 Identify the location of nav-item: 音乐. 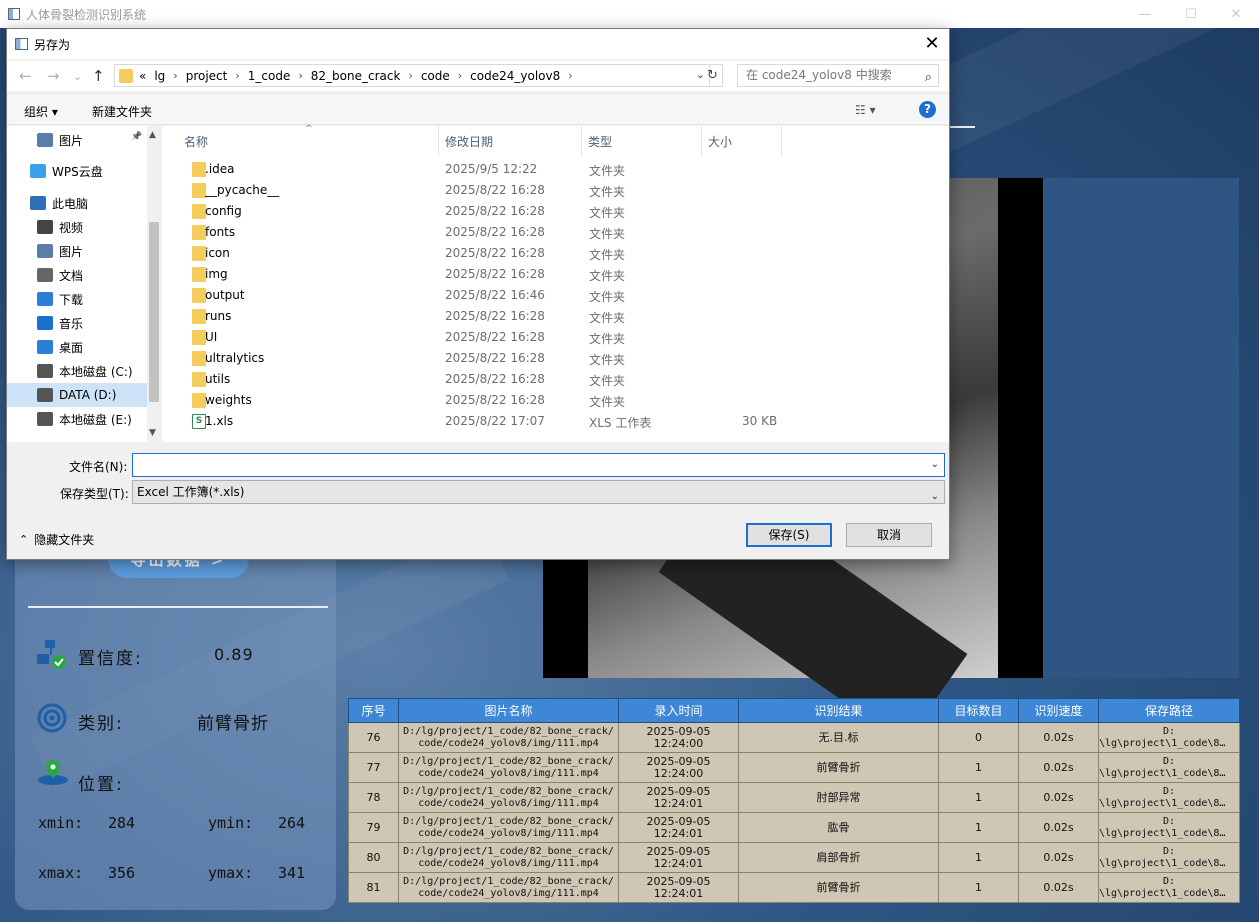
(77, 323).